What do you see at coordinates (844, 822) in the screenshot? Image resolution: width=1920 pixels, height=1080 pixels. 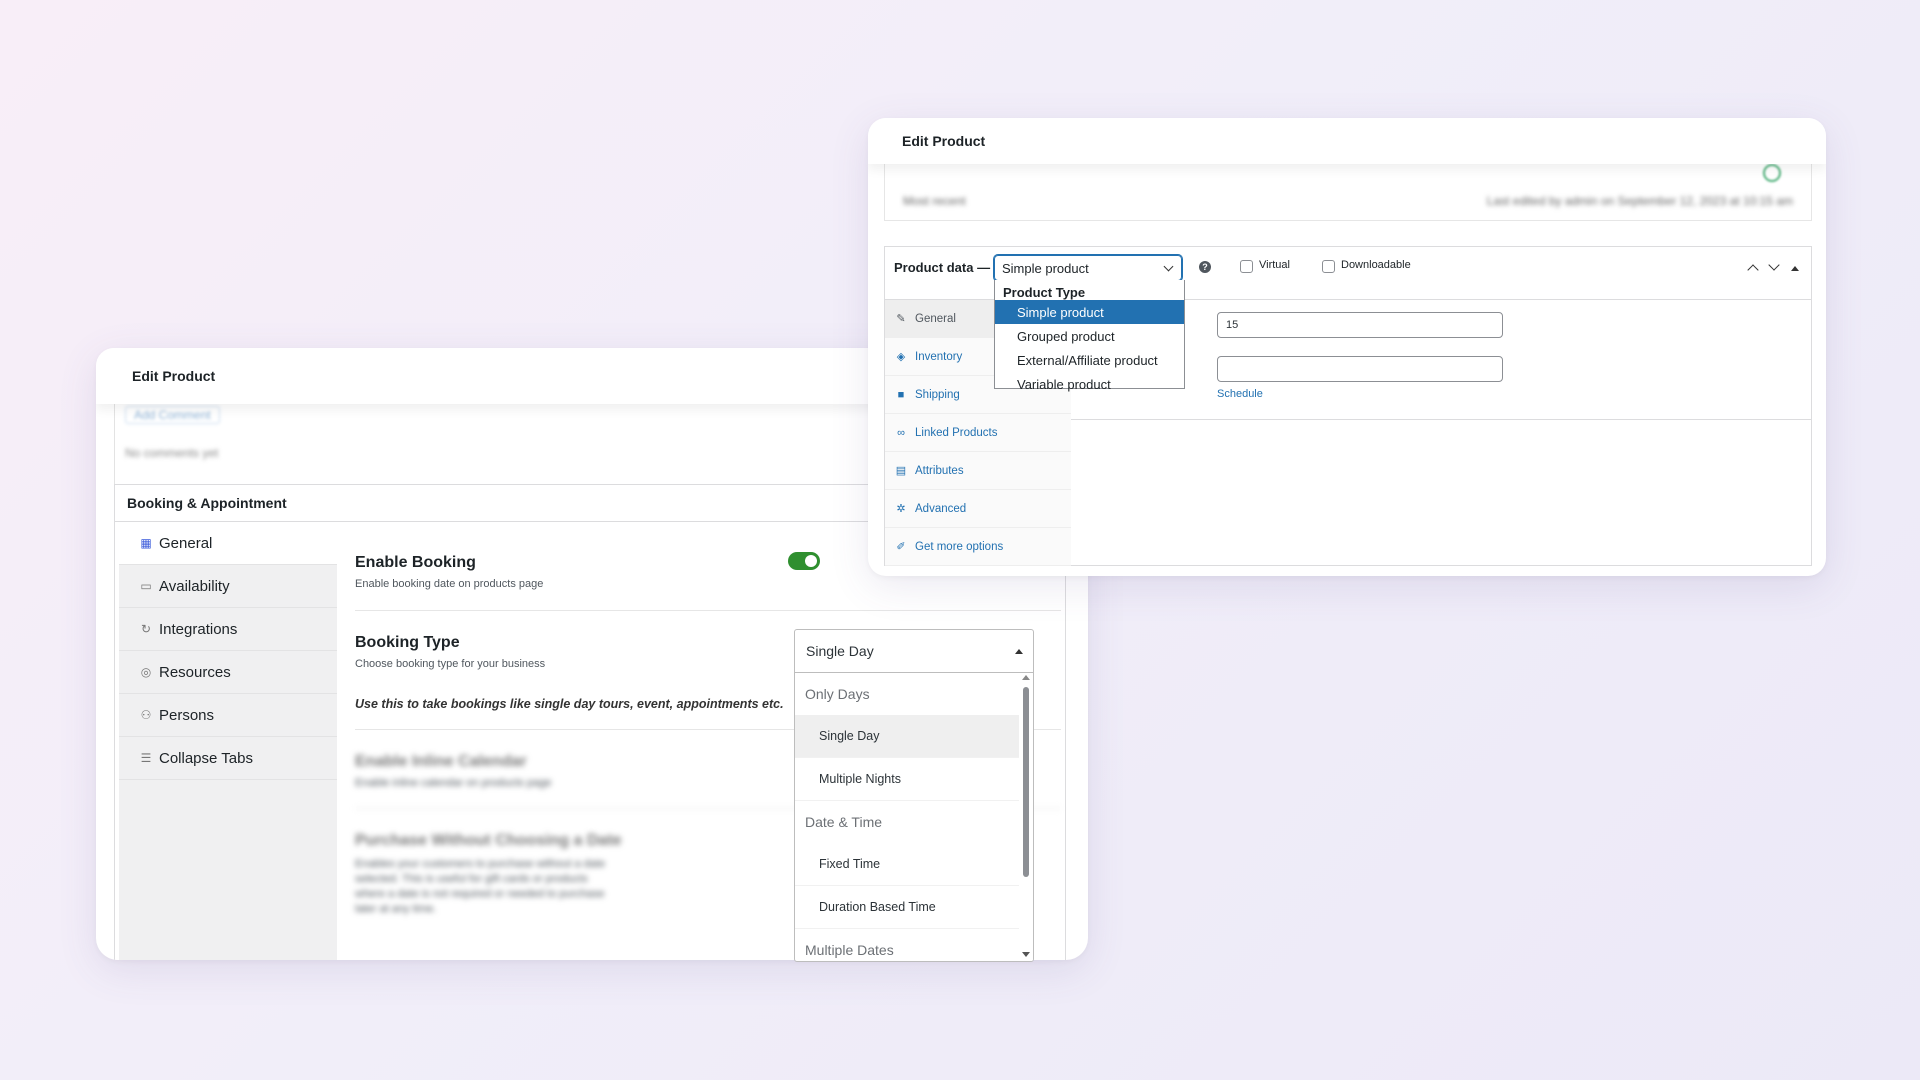 I see `option-group: Date & Time` at bounding box center [844, 822].